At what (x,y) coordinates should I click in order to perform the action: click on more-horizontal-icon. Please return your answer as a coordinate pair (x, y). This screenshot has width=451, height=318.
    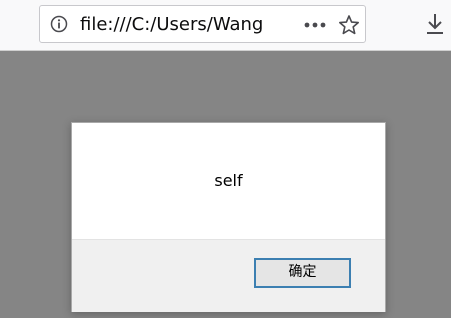
    Looking at the image, I should click on (315, 25).